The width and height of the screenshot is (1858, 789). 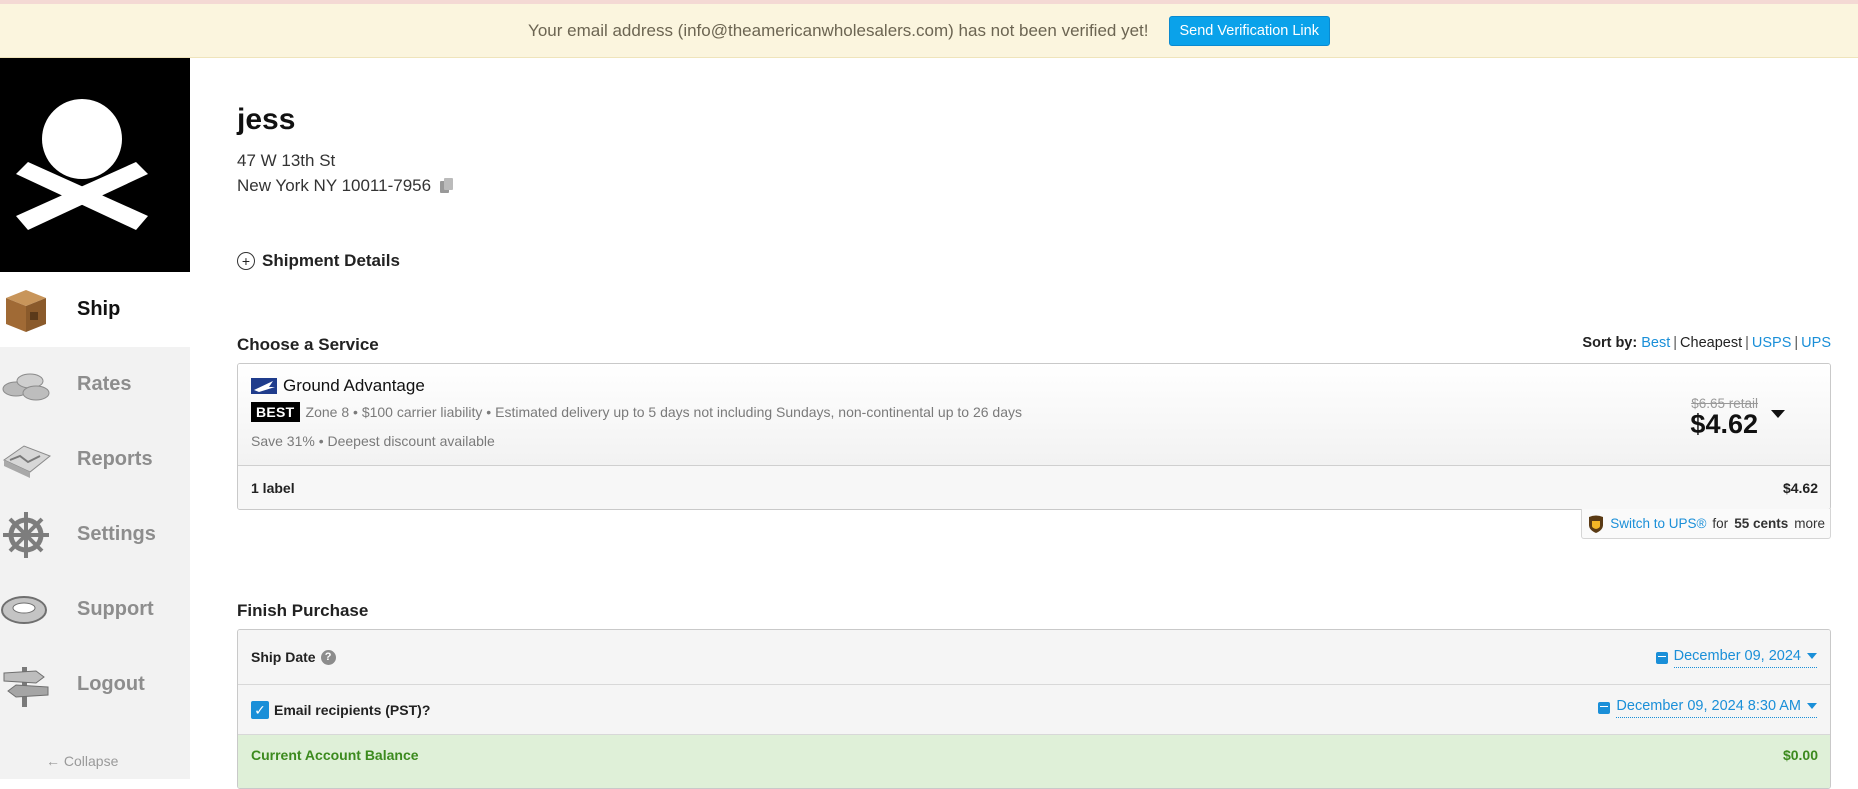 What do you see at coordinates (1034, 761) in the screenshot?
I see `account-balance-row: Current Account Balance $0.00` at bounding box center [1034, 761].